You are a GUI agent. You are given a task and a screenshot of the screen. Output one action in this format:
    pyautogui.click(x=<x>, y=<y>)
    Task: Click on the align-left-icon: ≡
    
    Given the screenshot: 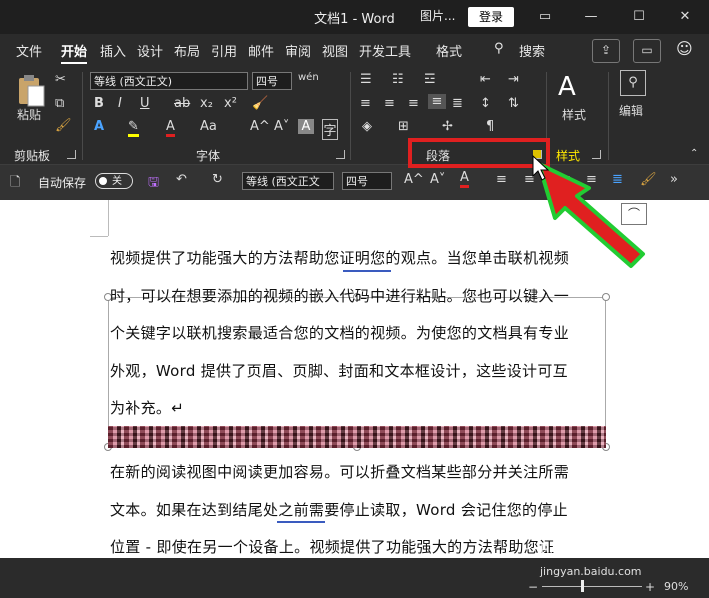 What is the action you would take?
    pyautogui.click(x=365, y=103)
    